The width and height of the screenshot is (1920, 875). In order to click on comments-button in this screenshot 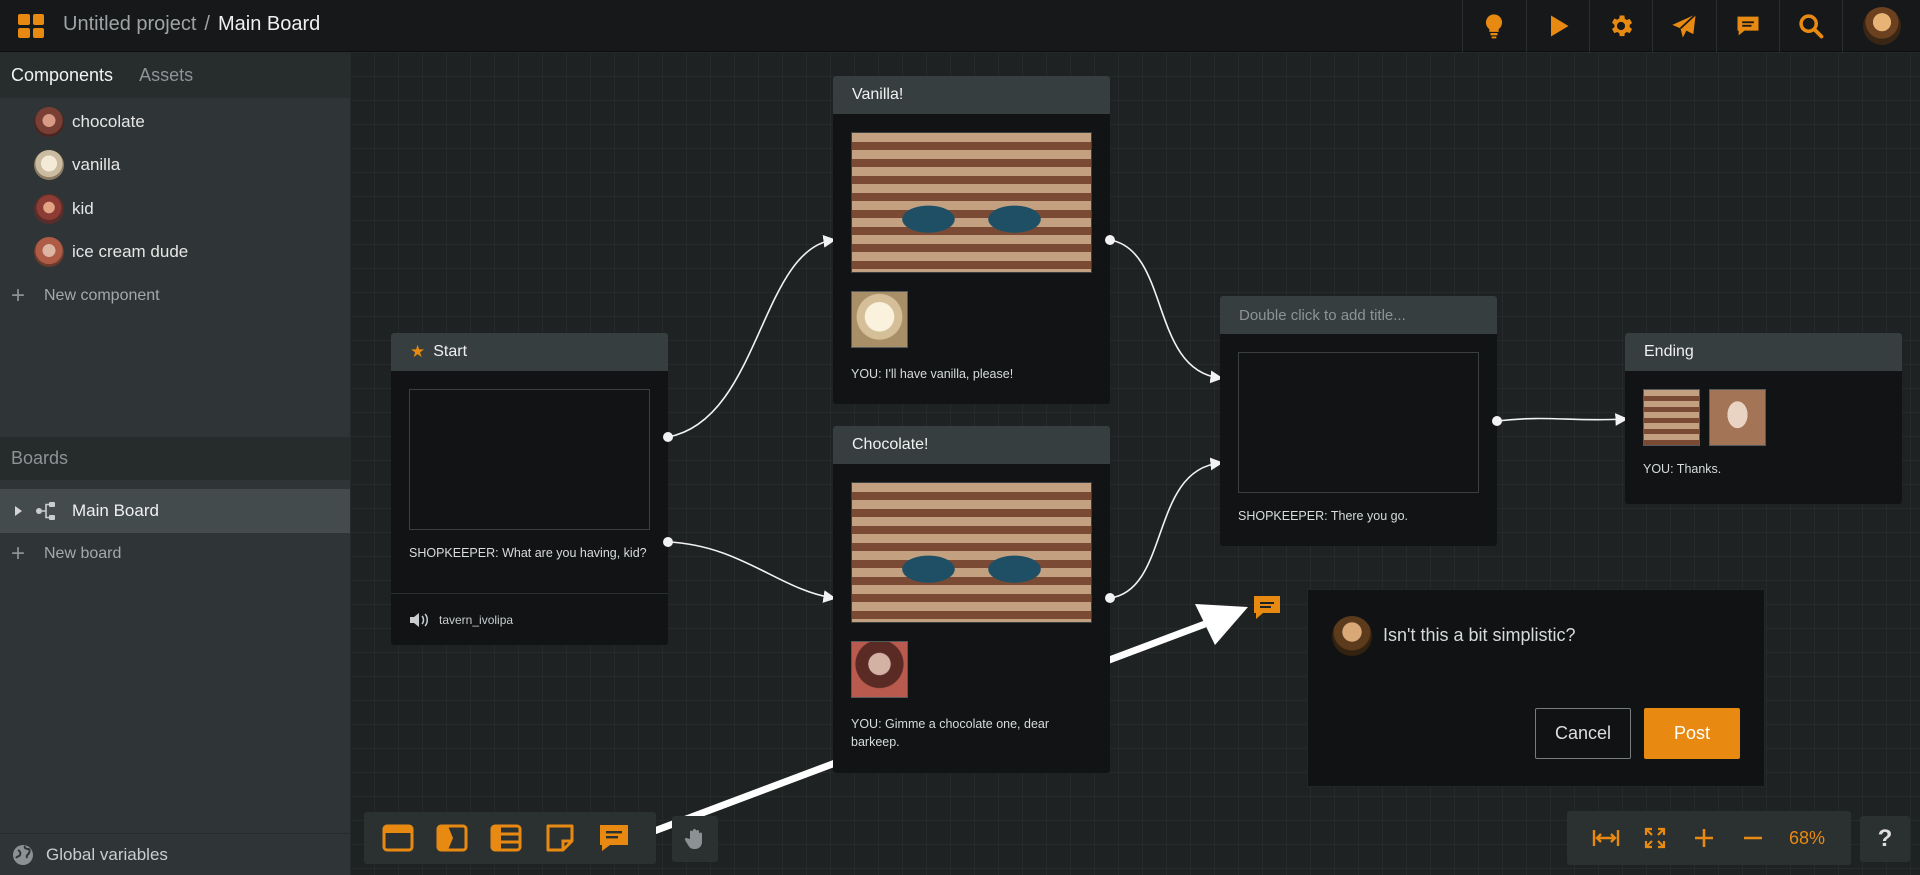, I will do `click(1747, 26)`.